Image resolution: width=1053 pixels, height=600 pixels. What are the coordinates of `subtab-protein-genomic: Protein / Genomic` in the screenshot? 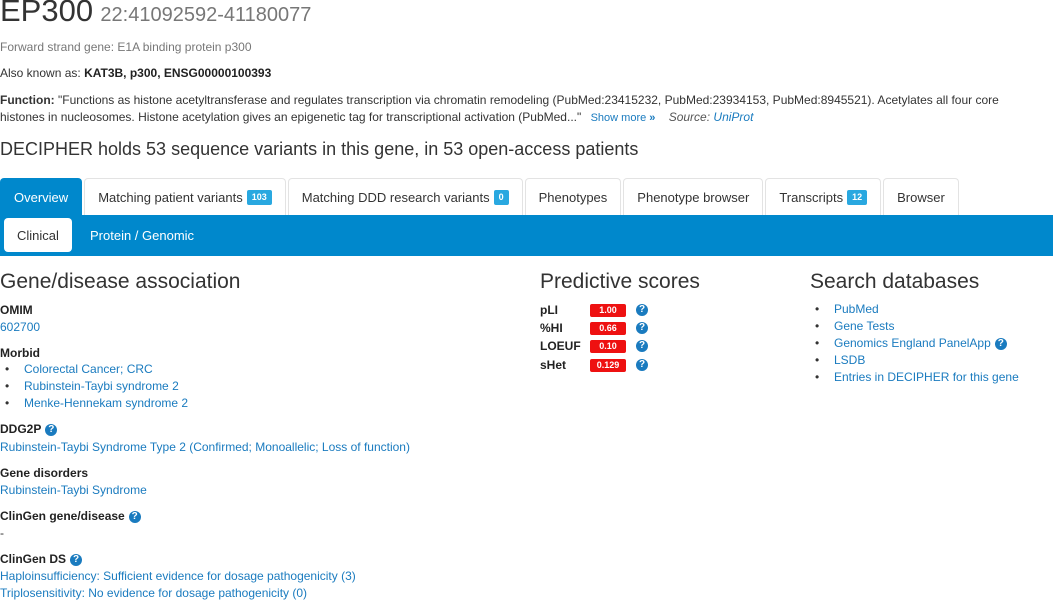 It's located at (142, 235).